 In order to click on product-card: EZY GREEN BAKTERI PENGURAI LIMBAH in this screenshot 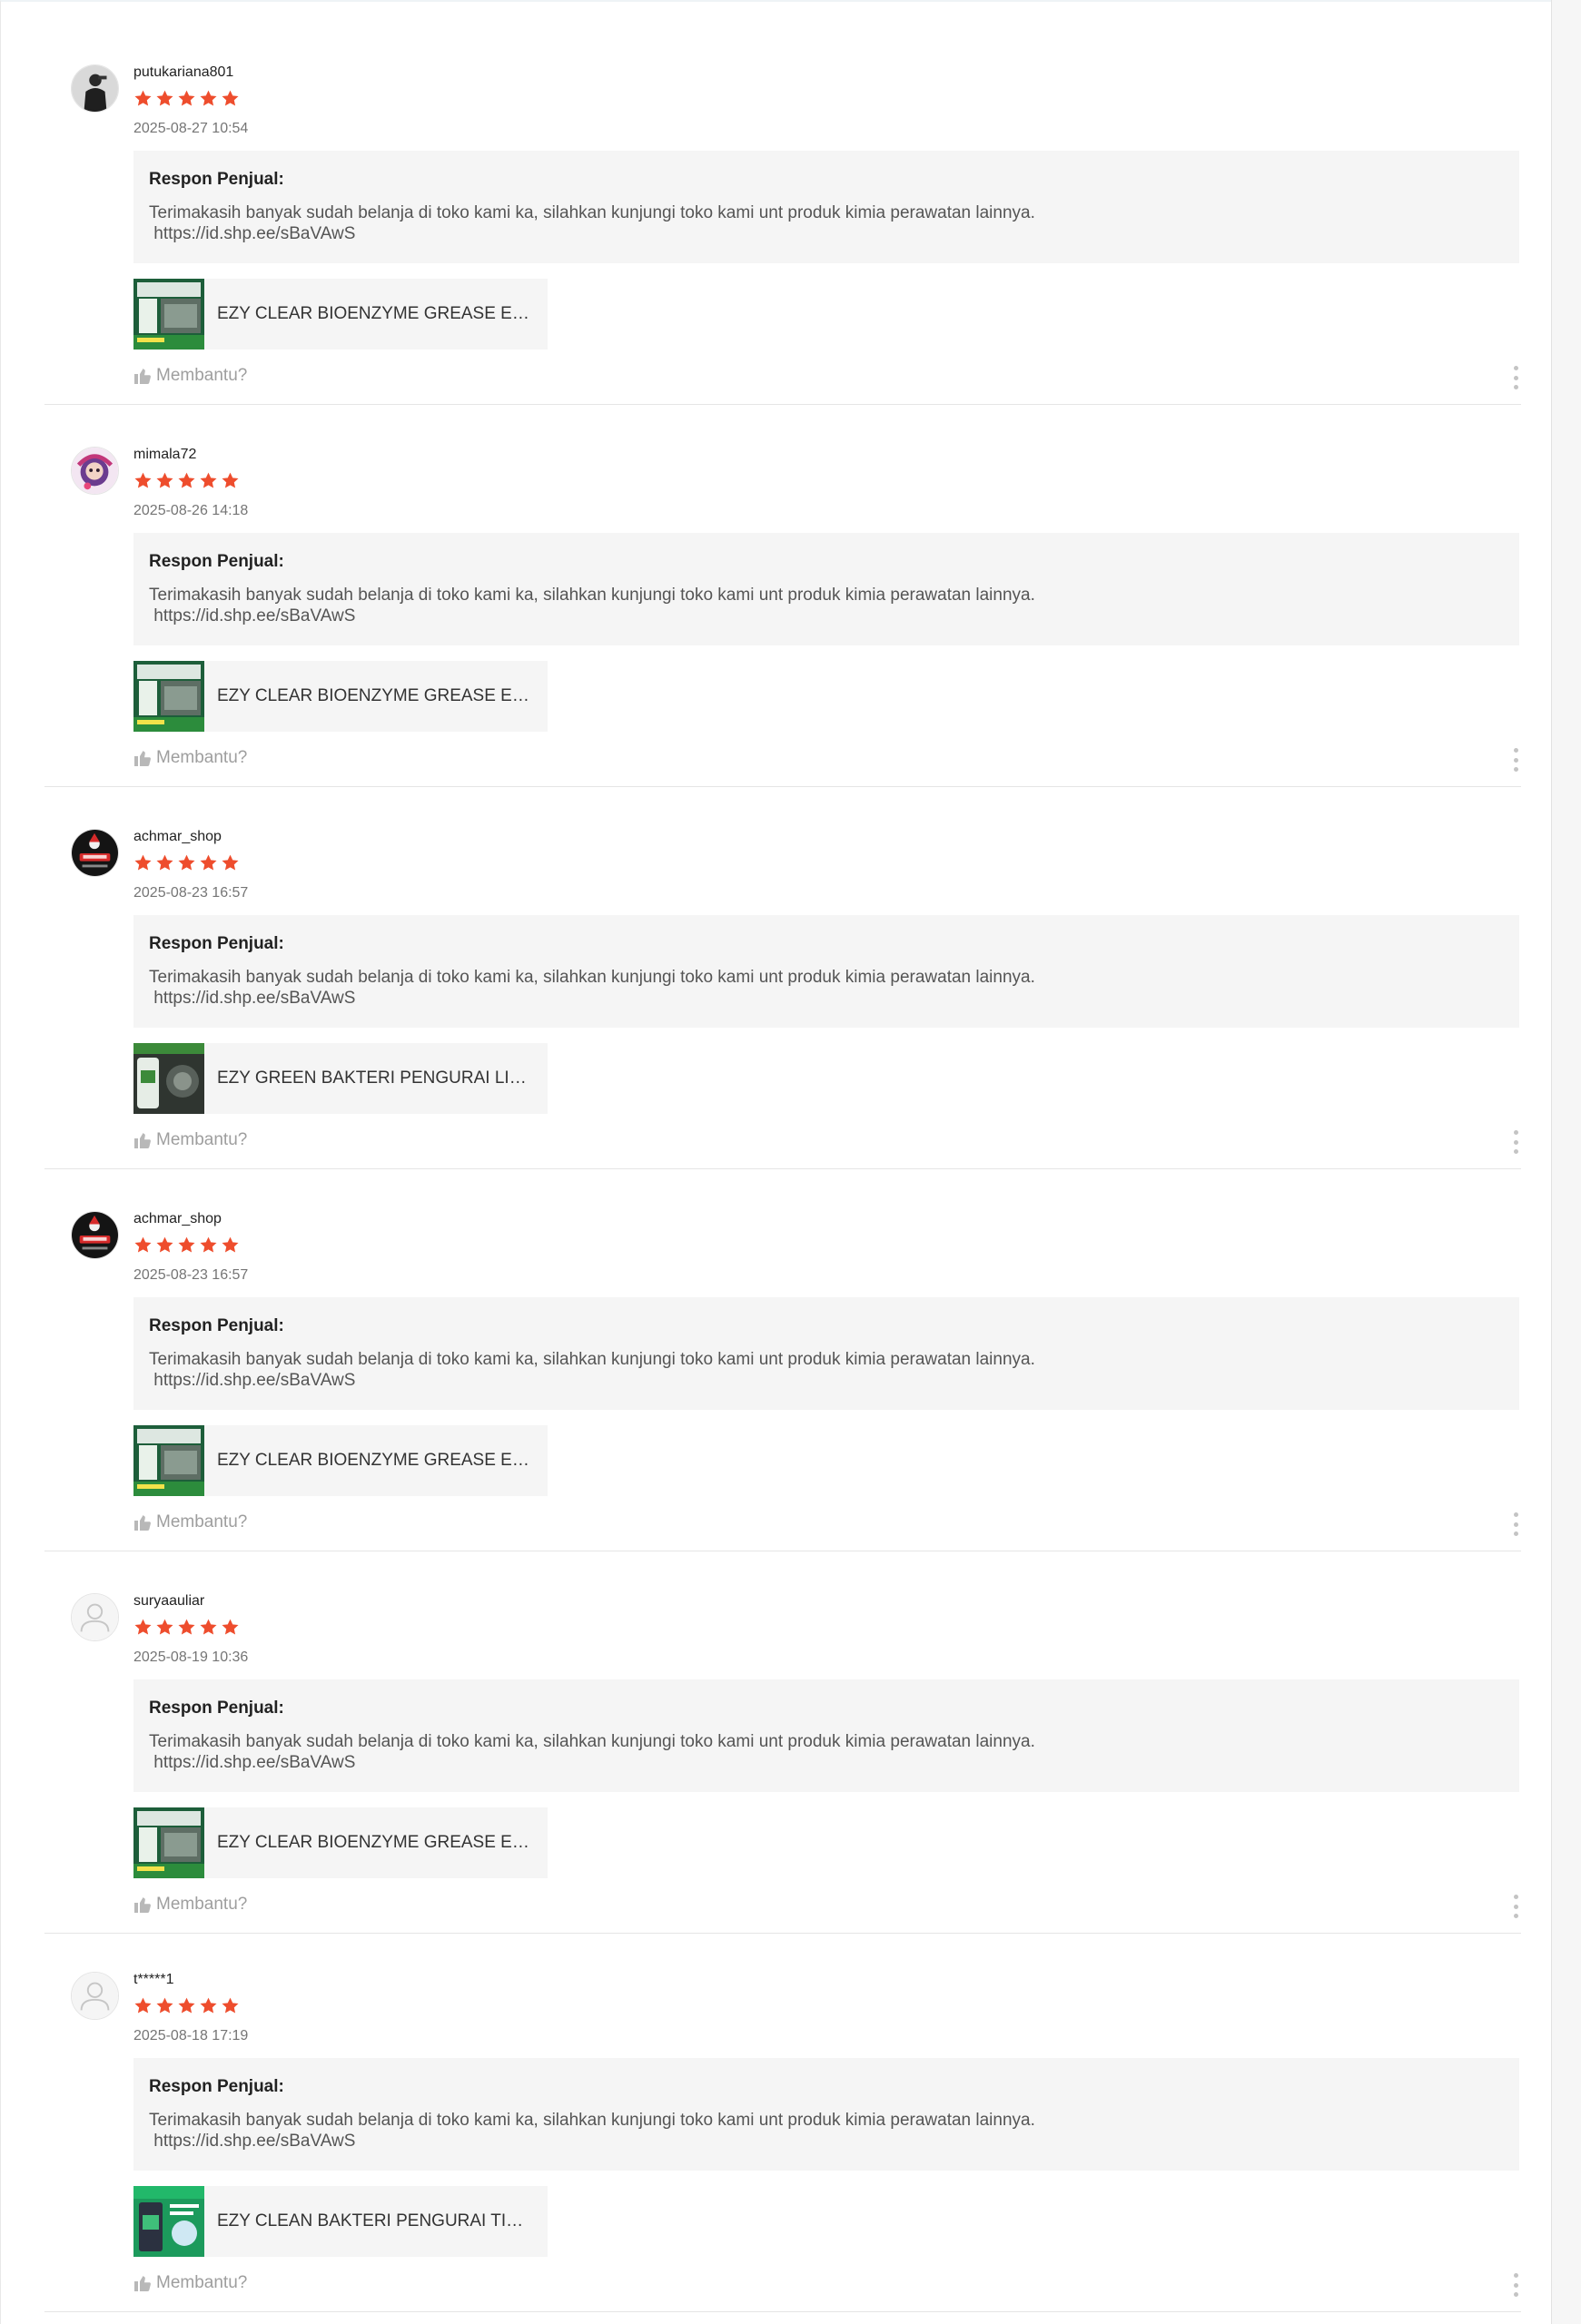, I will do `click(341, 1078)`.